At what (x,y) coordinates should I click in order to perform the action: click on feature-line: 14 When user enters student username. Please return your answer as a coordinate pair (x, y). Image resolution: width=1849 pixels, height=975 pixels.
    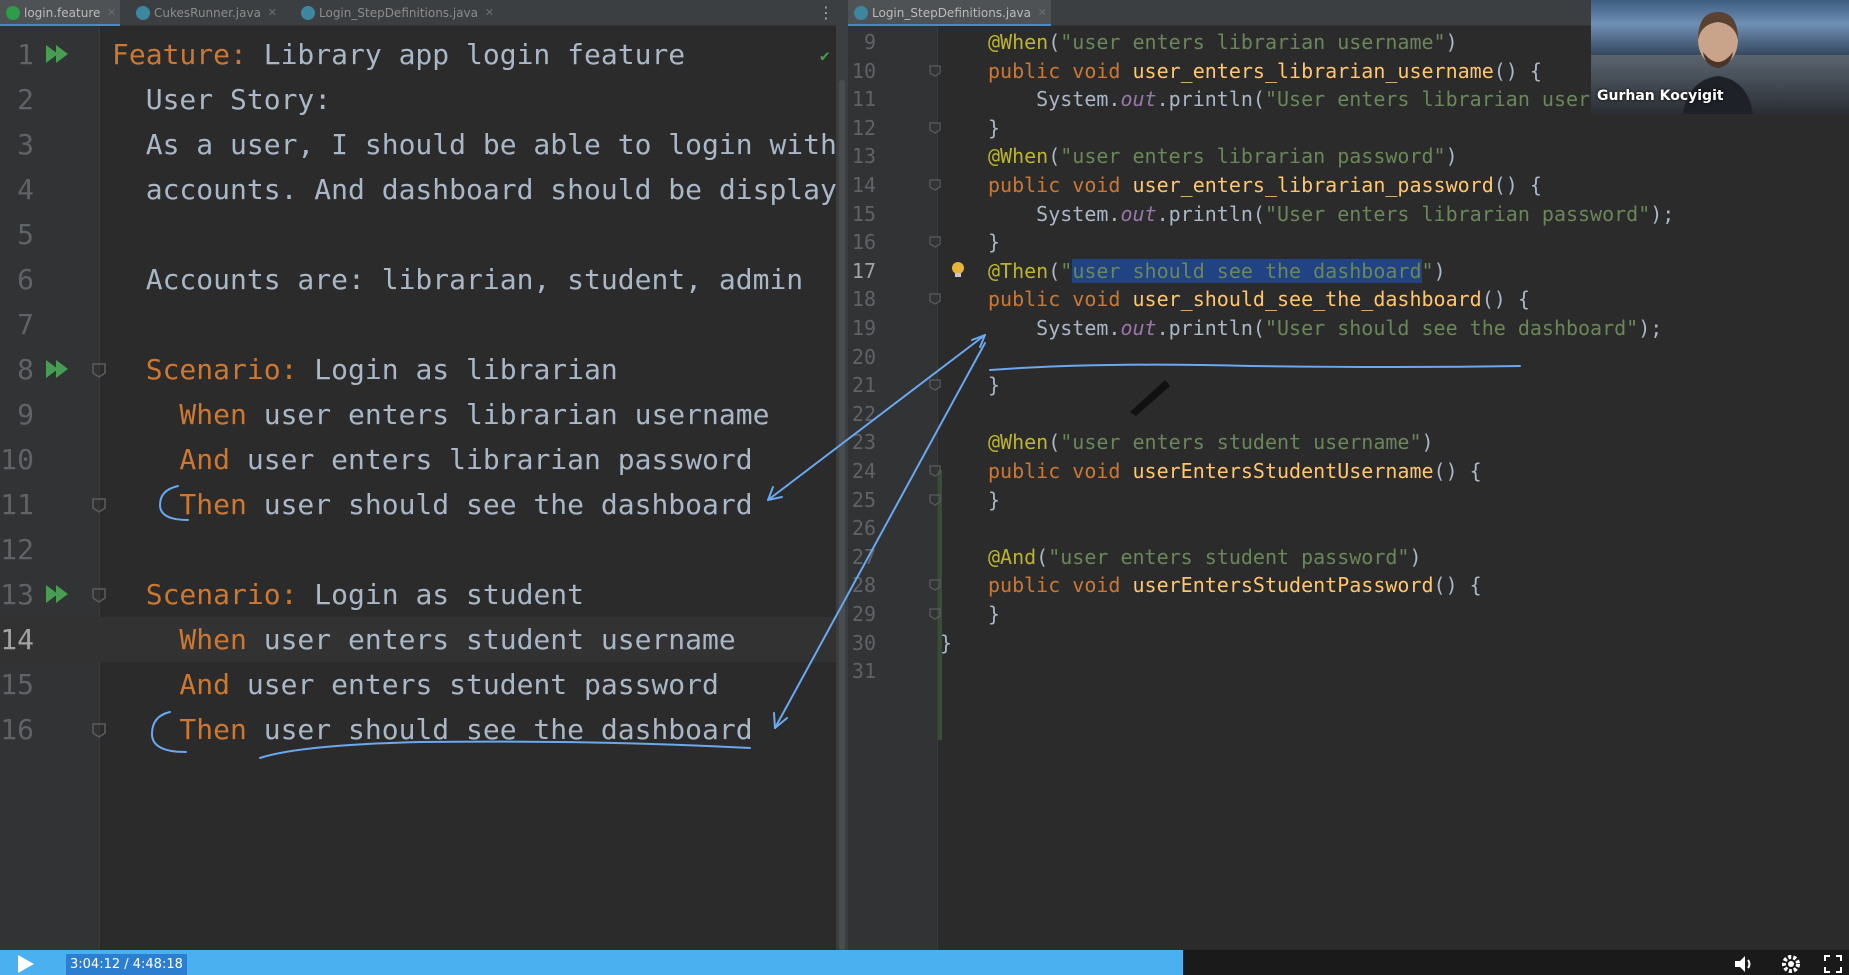
    Looking at the image, I should click on (420, 639).